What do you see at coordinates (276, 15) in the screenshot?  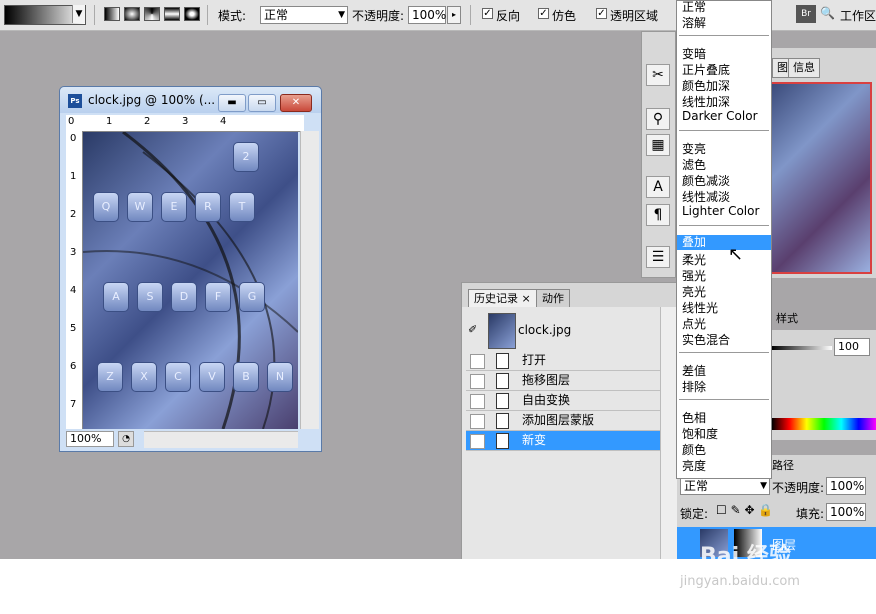 I see `mode-value: 正常` at bounding box center [276, 15].